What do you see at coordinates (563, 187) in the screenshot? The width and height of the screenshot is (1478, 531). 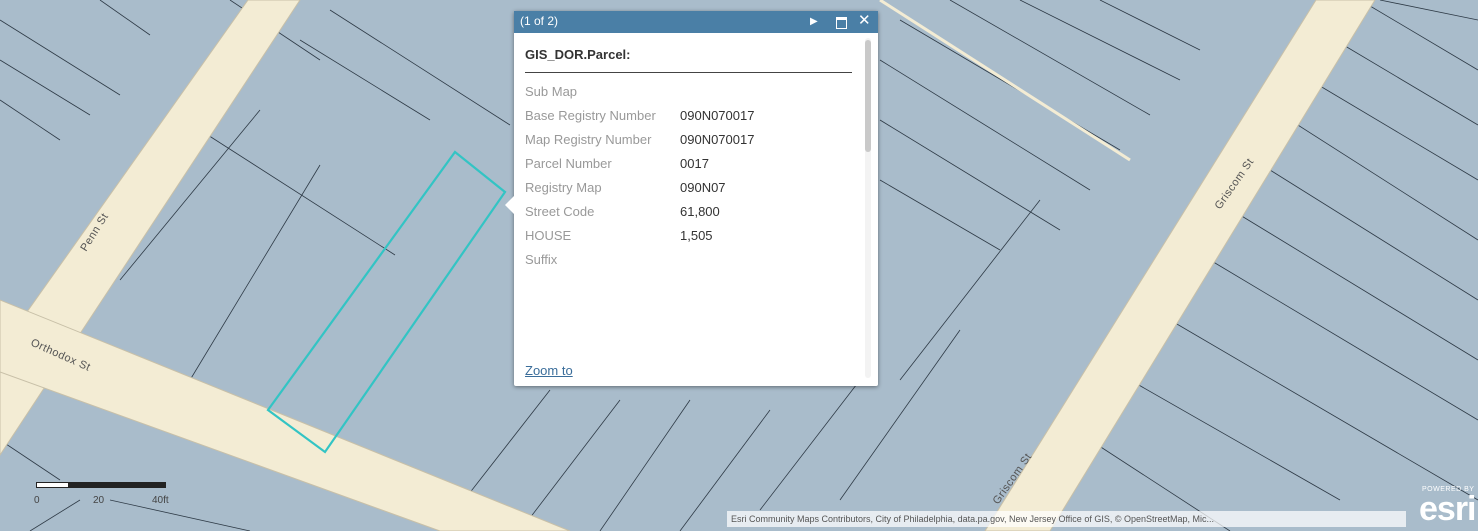 I see `attribute-label: Registry Map` at bounding box center [563, 187].